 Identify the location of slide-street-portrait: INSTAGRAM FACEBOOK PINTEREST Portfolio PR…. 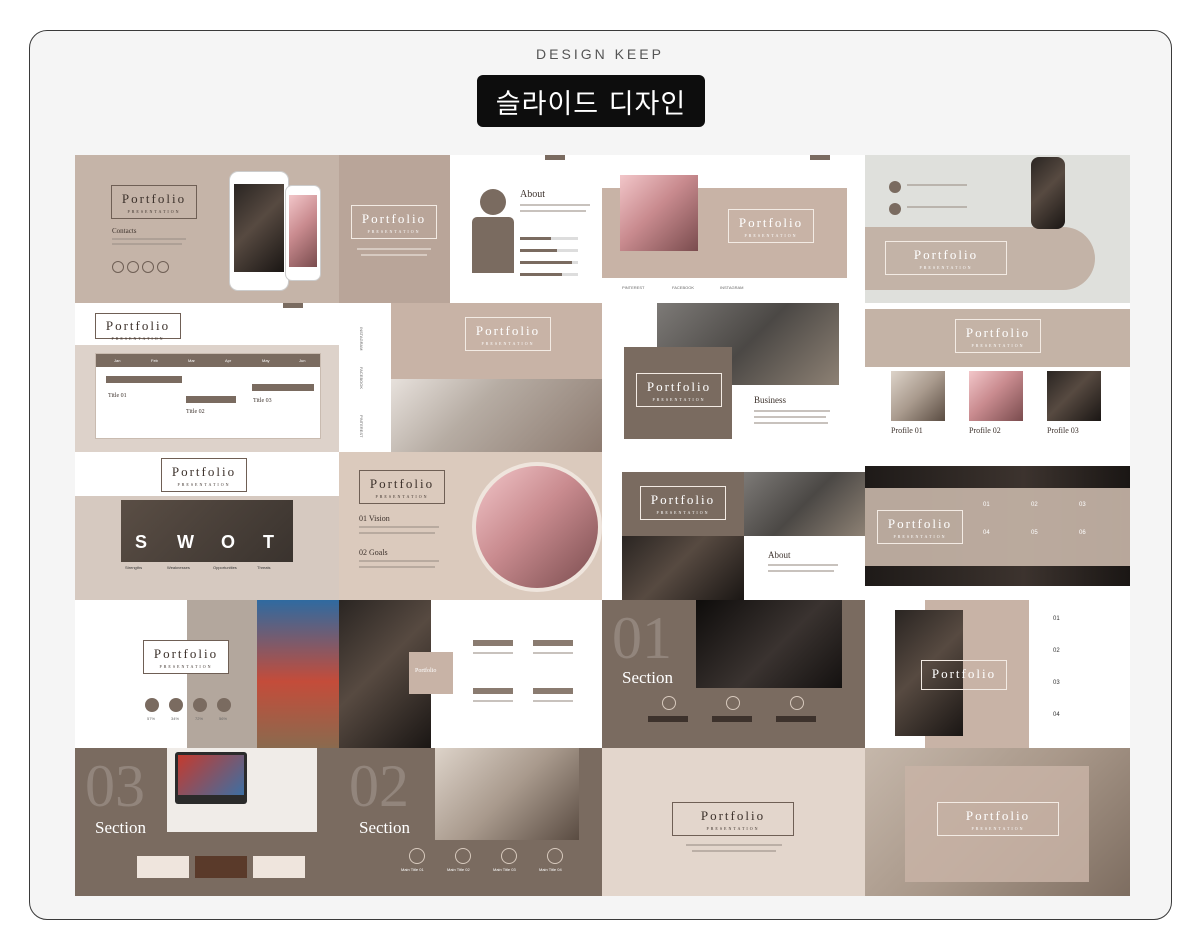
(470, 377).